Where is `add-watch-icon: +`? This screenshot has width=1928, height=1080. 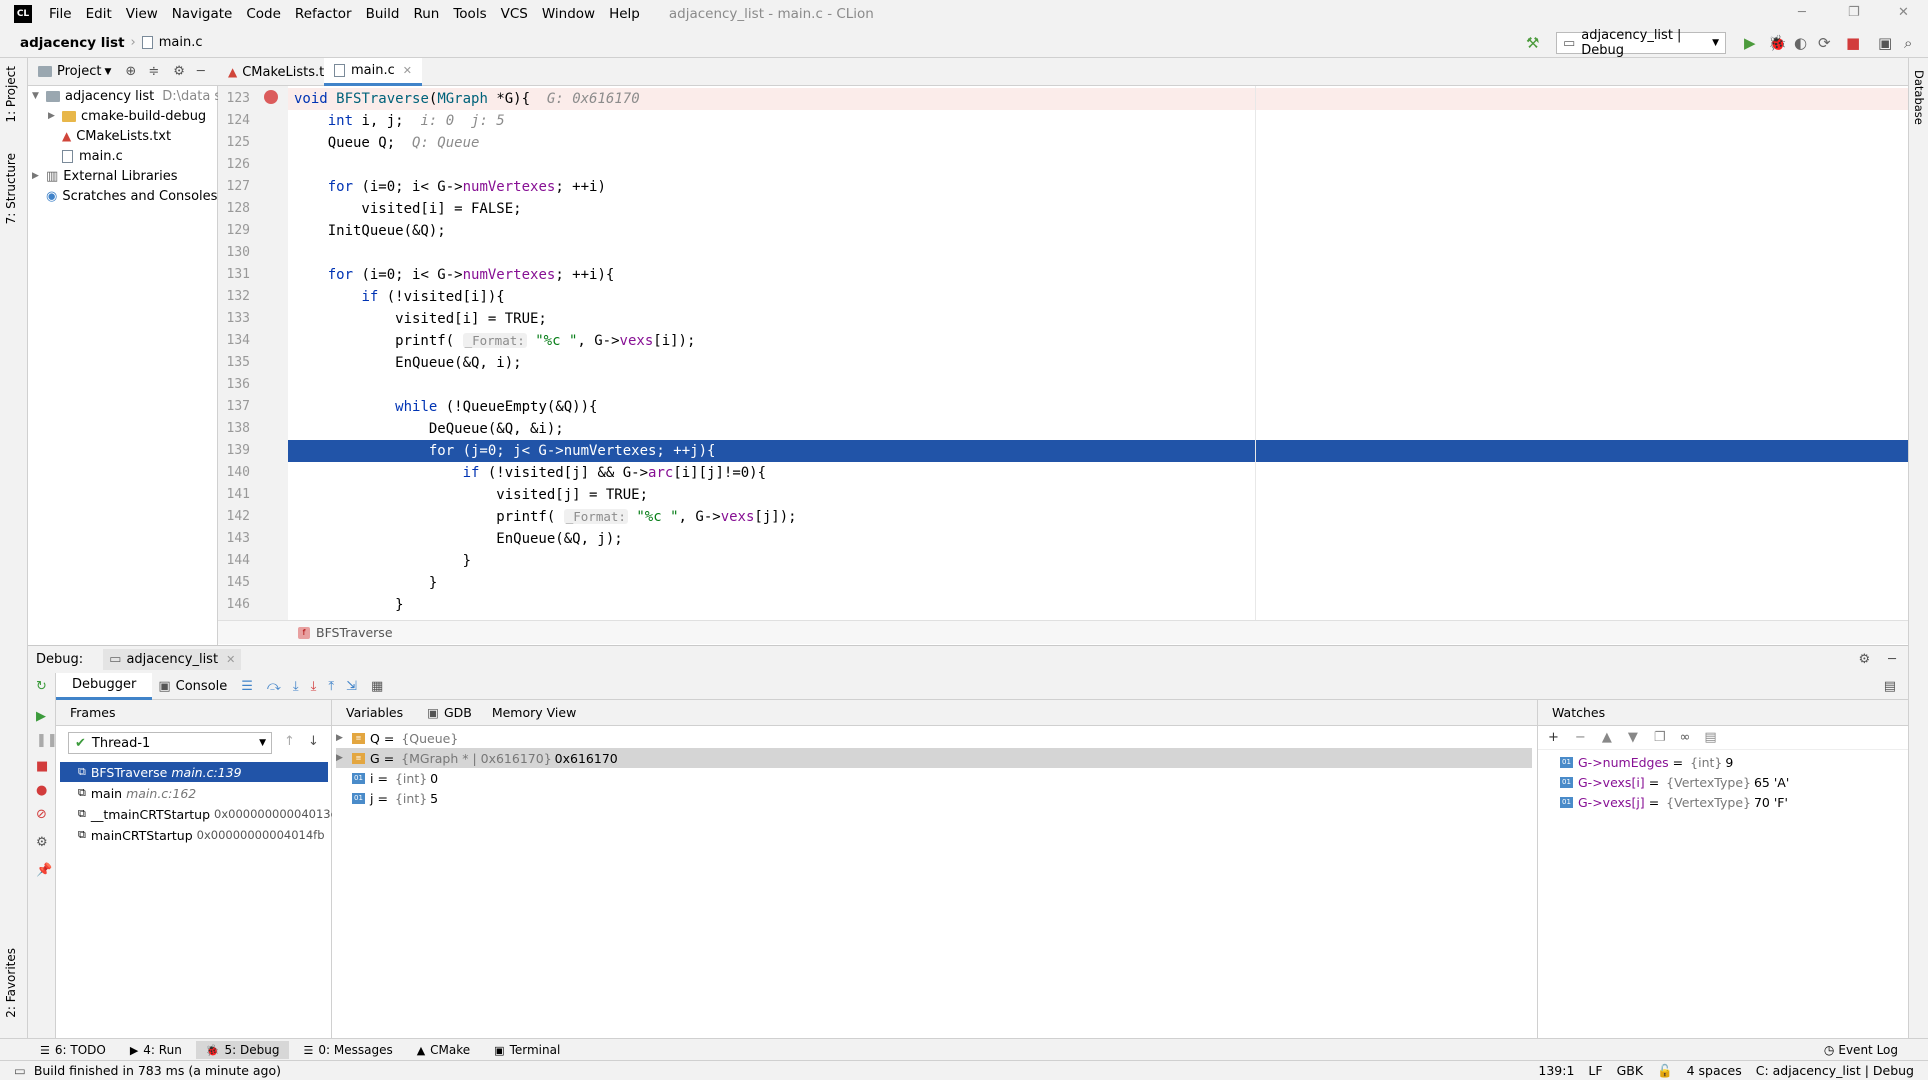 add-watch-icon: + is located at coordinates (1553, 737).